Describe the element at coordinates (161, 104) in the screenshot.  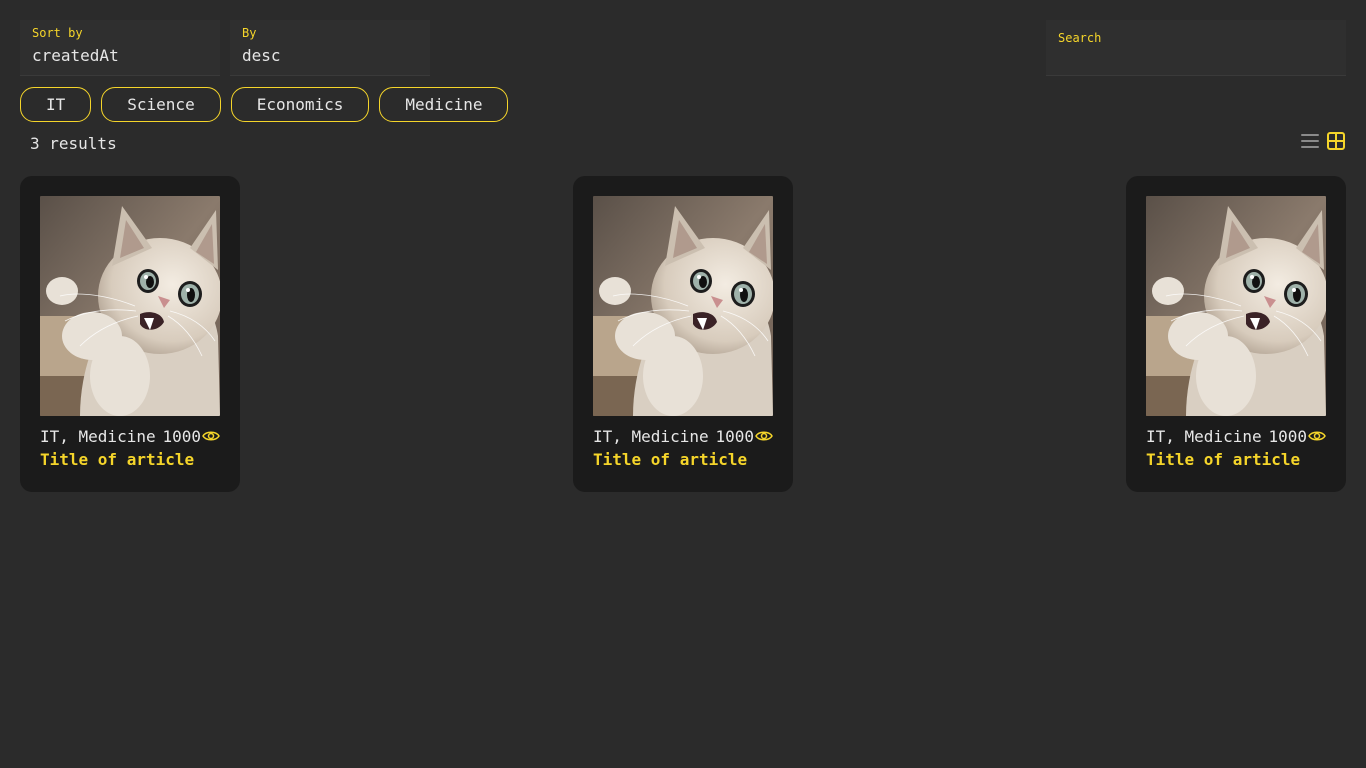
I see `tab-science: Science` at that location.